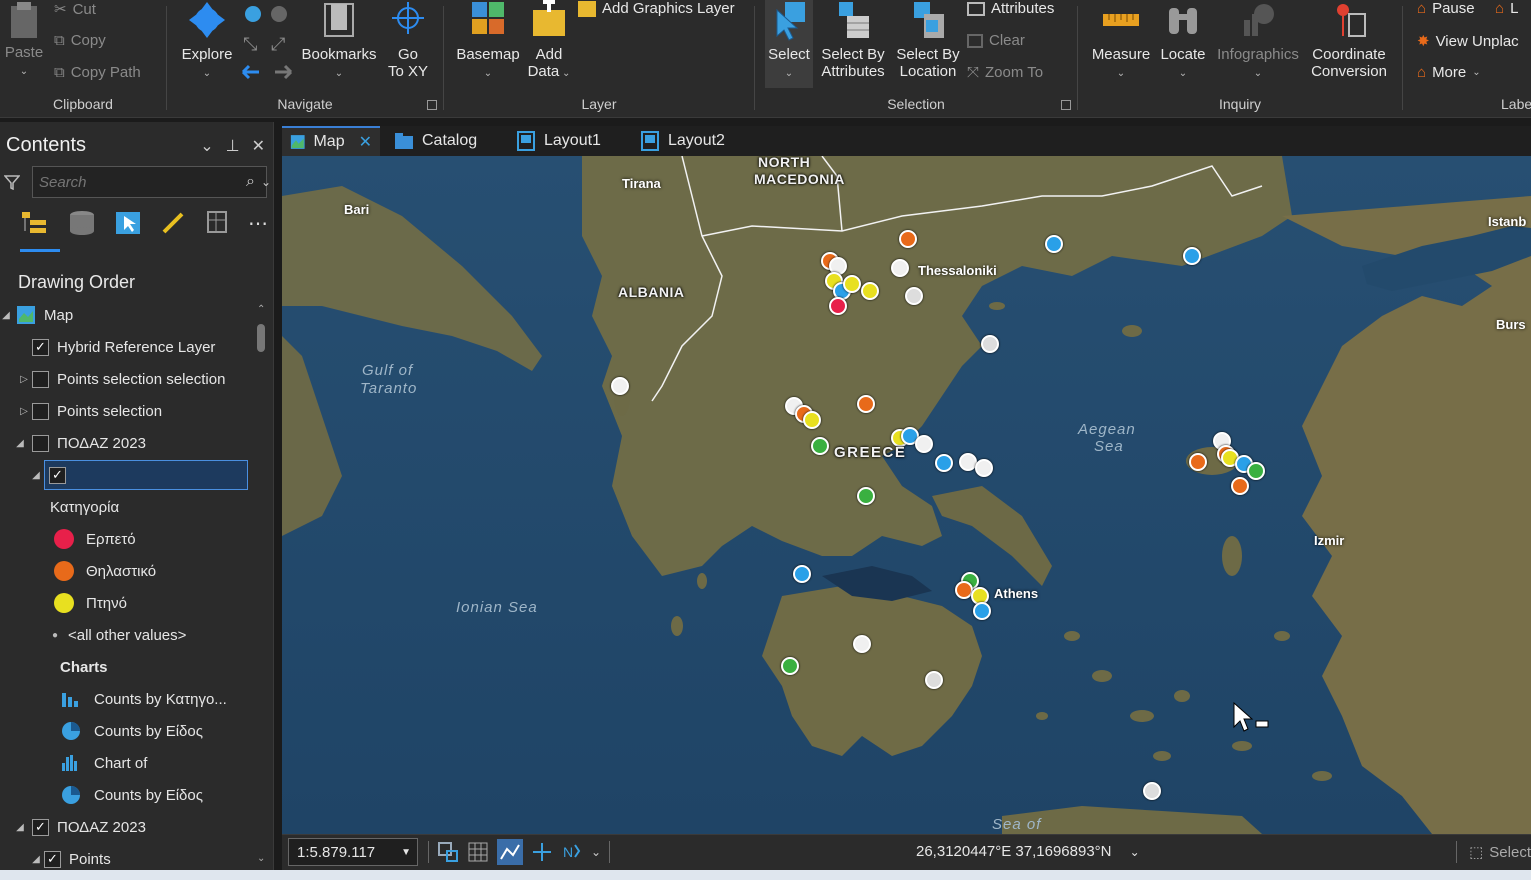 This screenshot has height=880, width=1531. What do you see at coordinates (127, 635) in the screenshot?
I see `legend-item-other: ● <all other values>` at bounding box center [127, 635].